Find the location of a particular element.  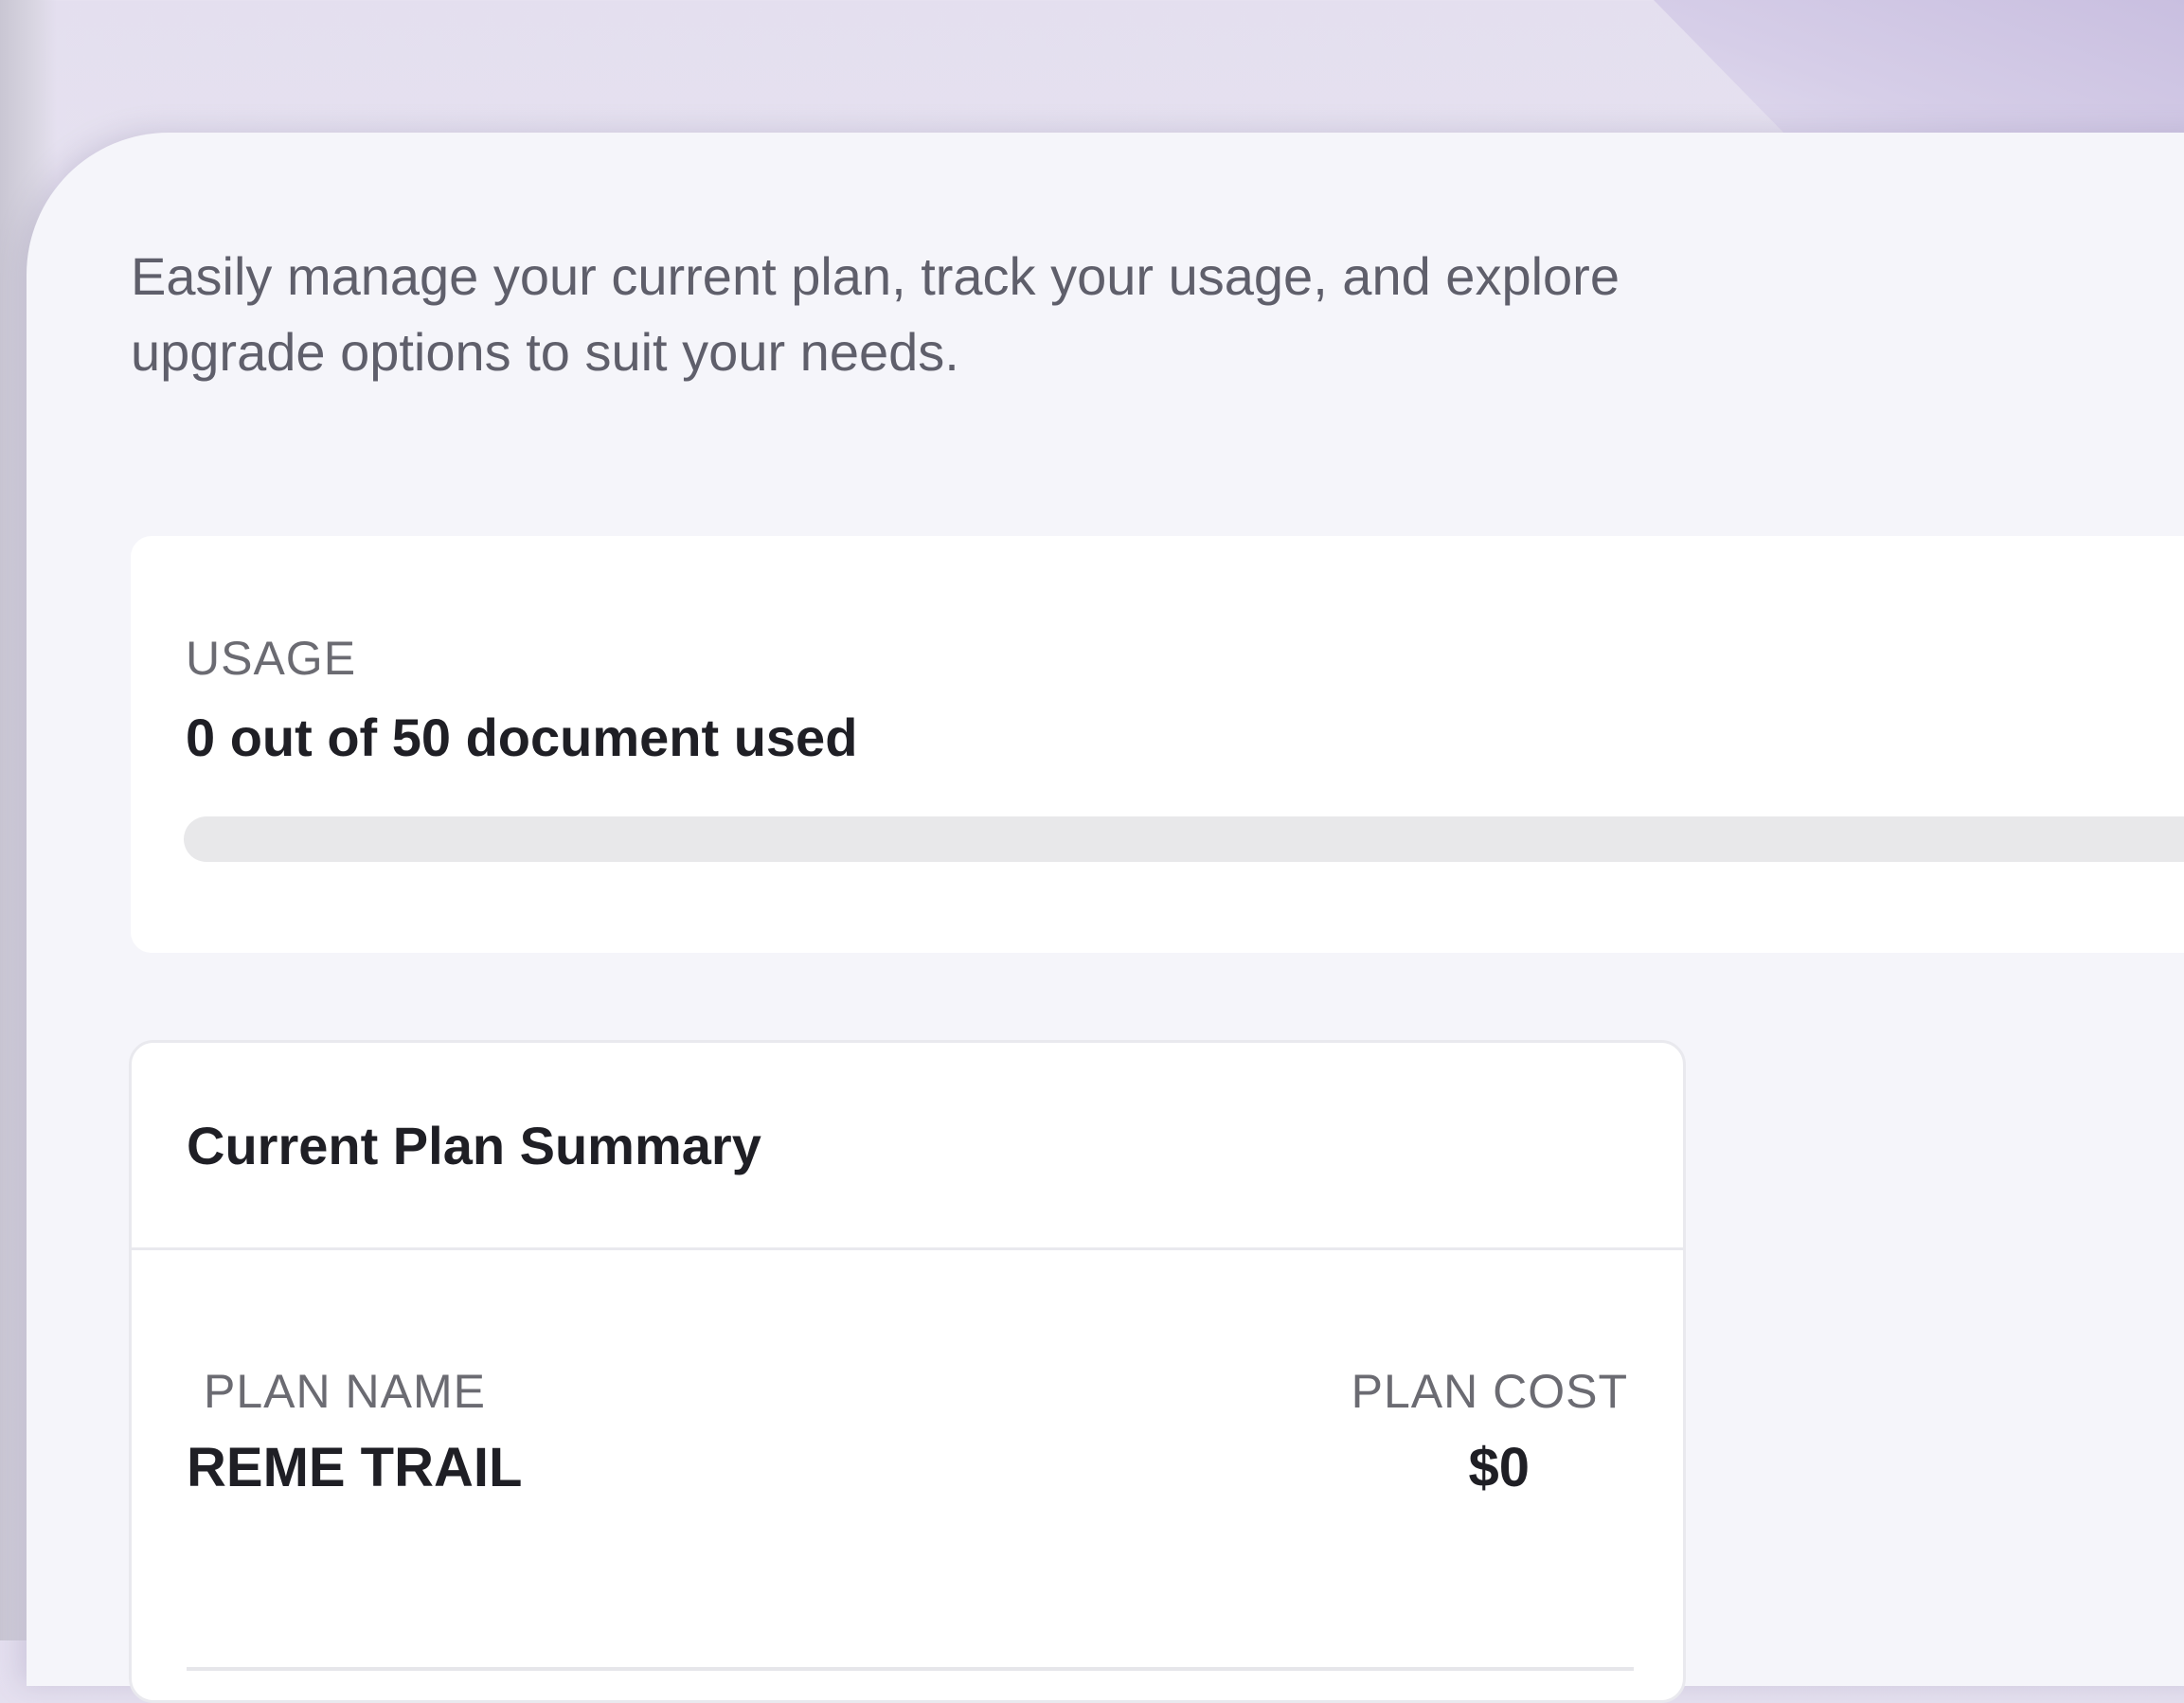

plan-card-header: Current Plan Summary is located at coordinates (907, 1146).